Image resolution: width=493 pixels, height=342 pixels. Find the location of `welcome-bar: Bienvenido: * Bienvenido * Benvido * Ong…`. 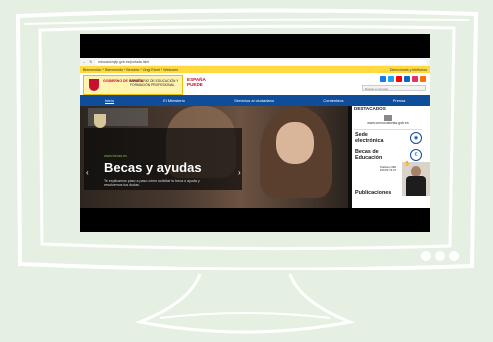

welcome-bar: Bienvenido: * Bienvenido * Benvido * Ong… is located at coordinates (255, 69).